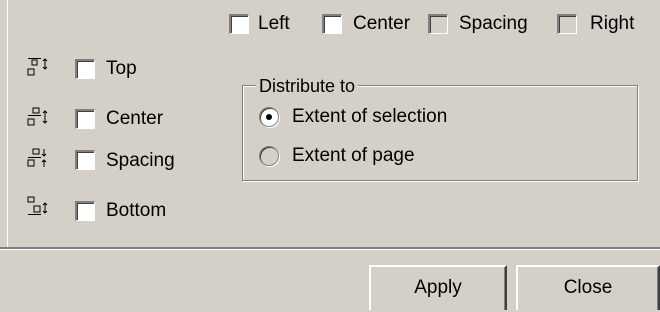 The width and height of the screenshot is (660, 312). What do you see at coordinates (85, 119) in the screenshot?
I see `align-vcenter-checkbox` at bounding box center [85, 119].